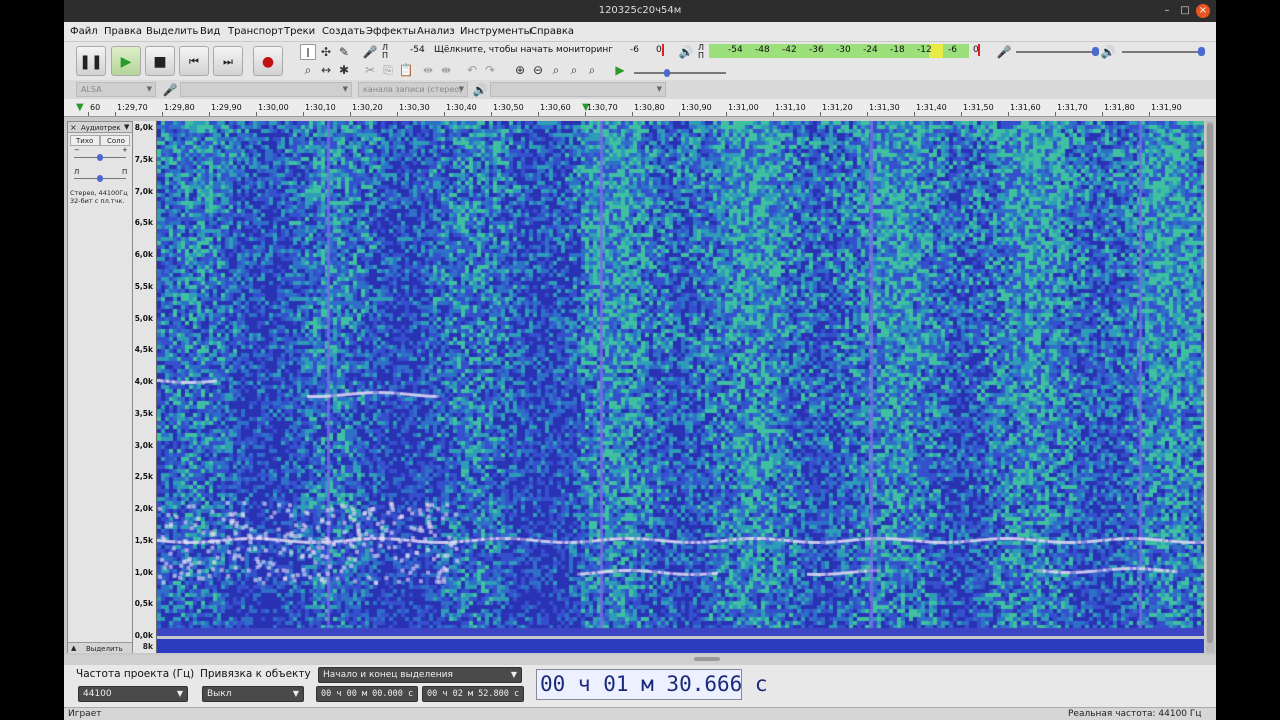  I want to click on pan-right-label: П, so click(125, 172).